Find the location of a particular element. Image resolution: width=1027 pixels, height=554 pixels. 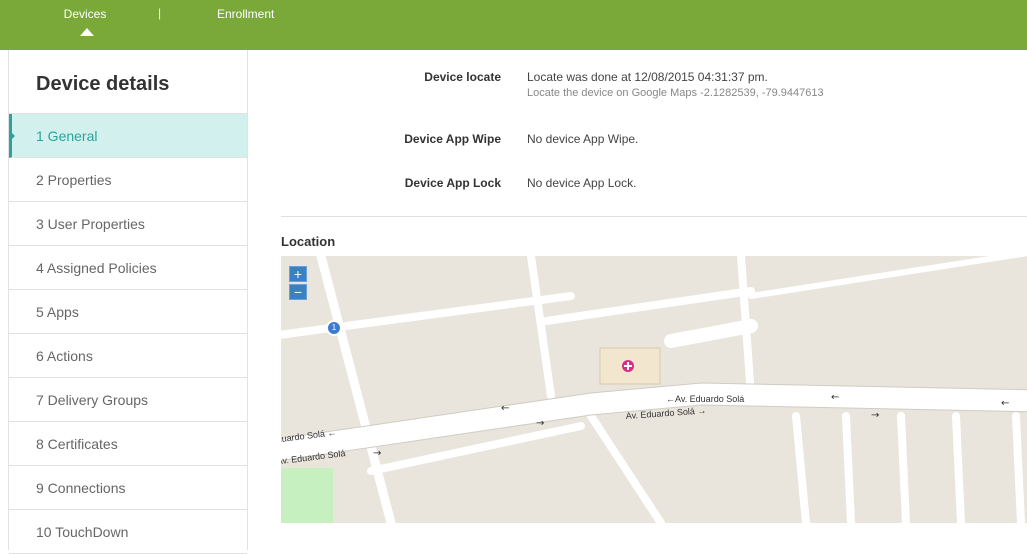

sidebar-item-assigned-policies: 4 Assigned Policies is located at coordinates (128, 268).